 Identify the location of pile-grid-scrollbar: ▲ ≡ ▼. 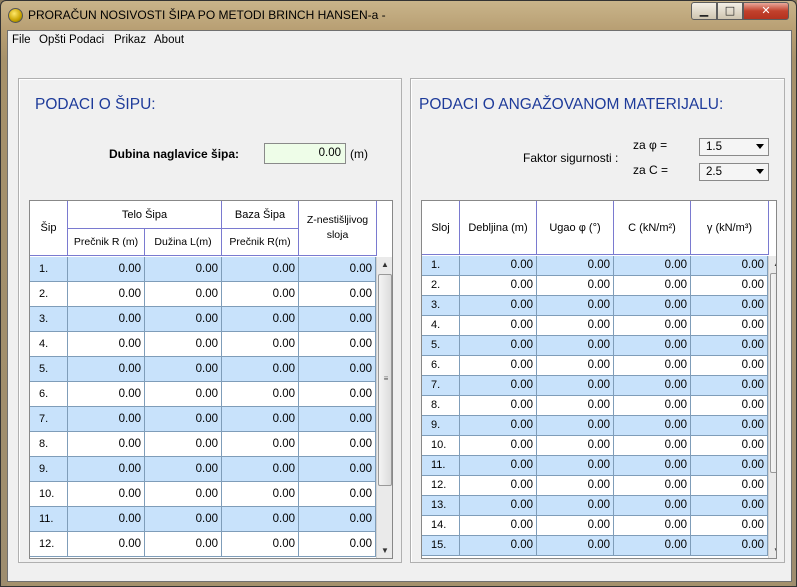
(384, 407).